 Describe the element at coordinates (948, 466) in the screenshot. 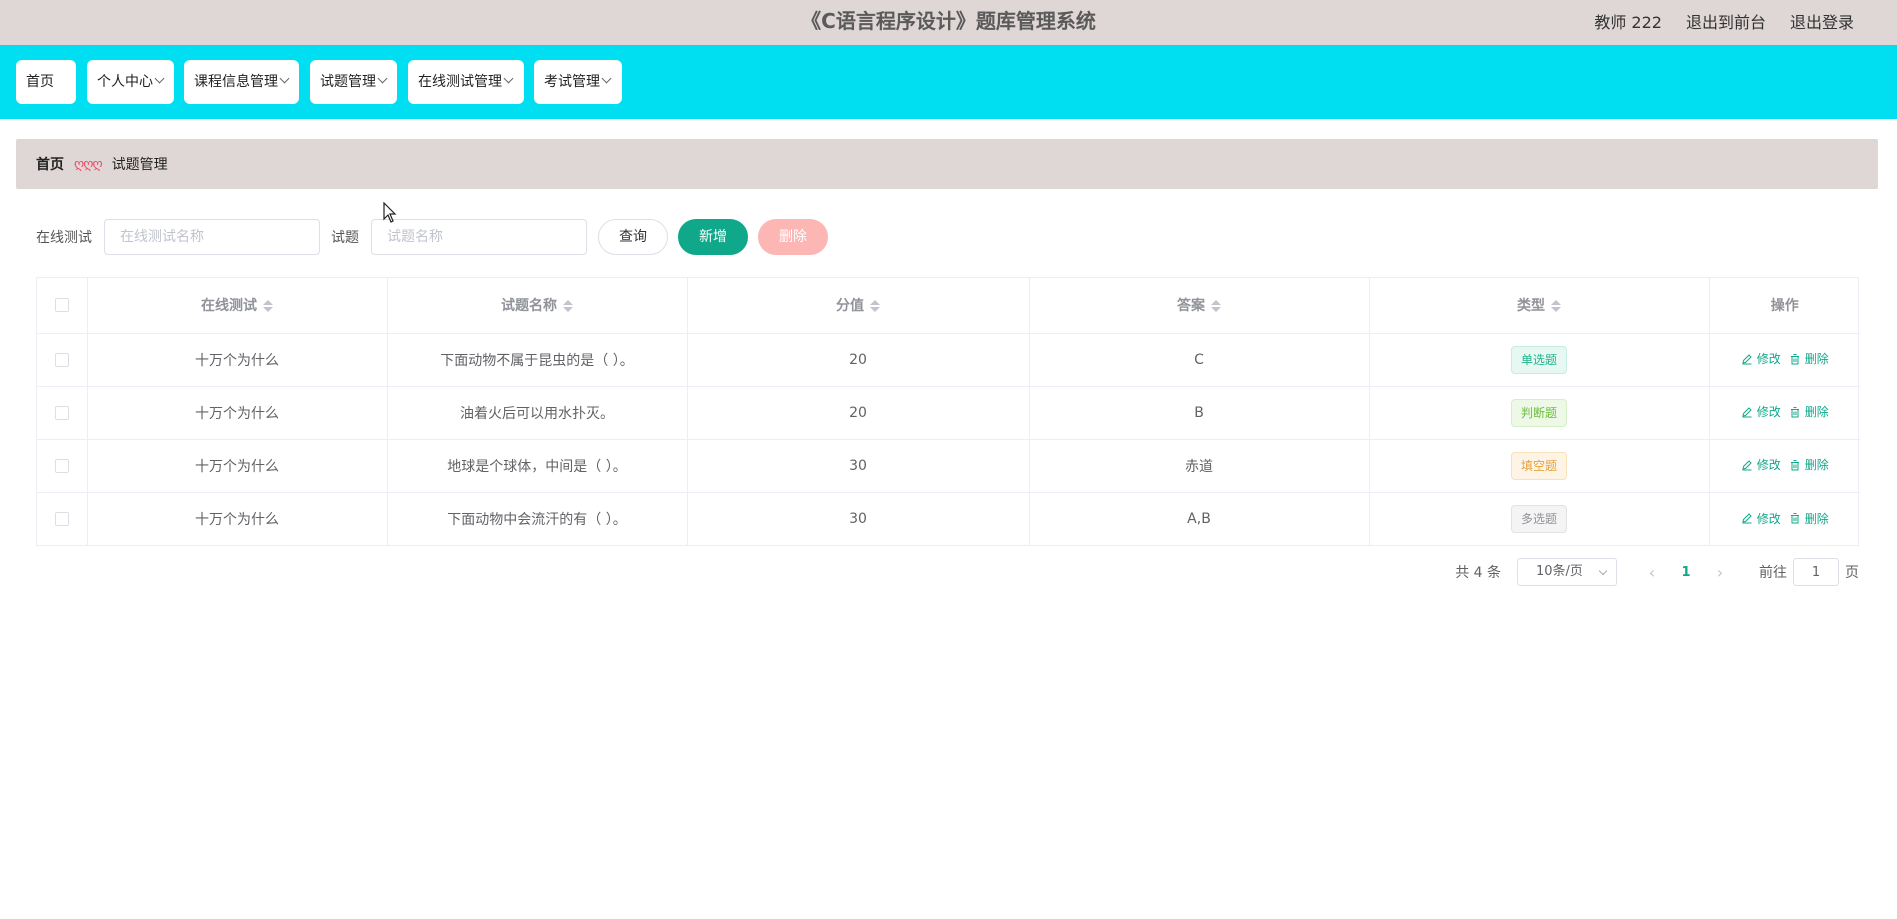

I see `table-row: 十万个为什么 地球是个球体，中间是（ ）。 30 赤道 填空题 修改 删除` at that location.